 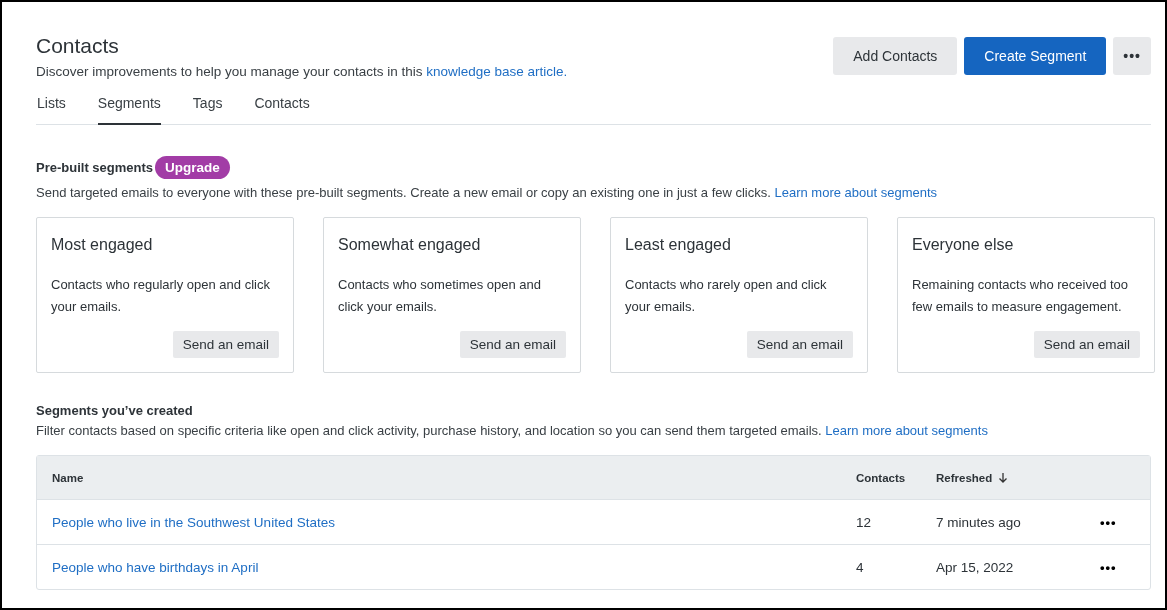 I want to click on tab: Contacts, so click(x=282, y=110).